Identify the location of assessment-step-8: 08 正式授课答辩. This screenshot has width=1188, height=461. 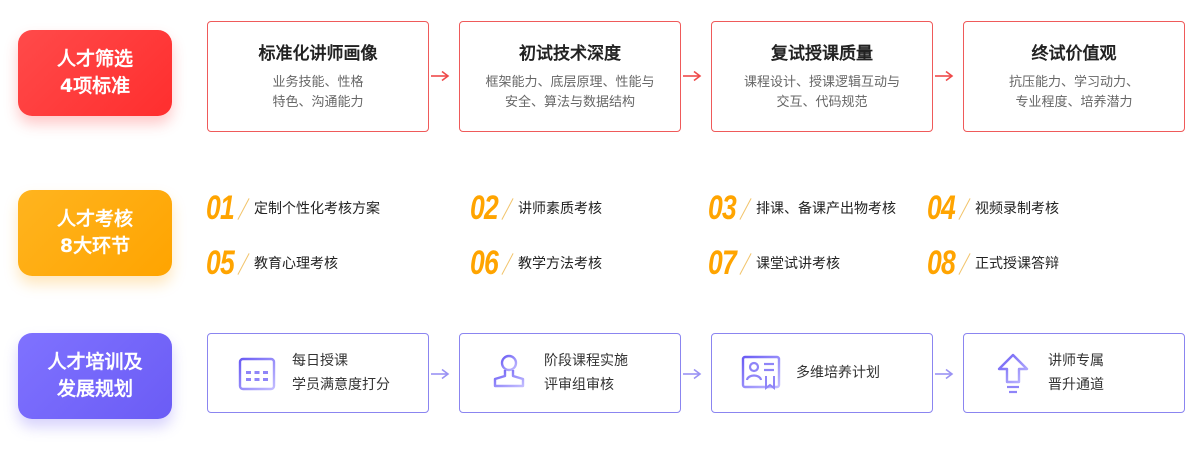
(993, 263).